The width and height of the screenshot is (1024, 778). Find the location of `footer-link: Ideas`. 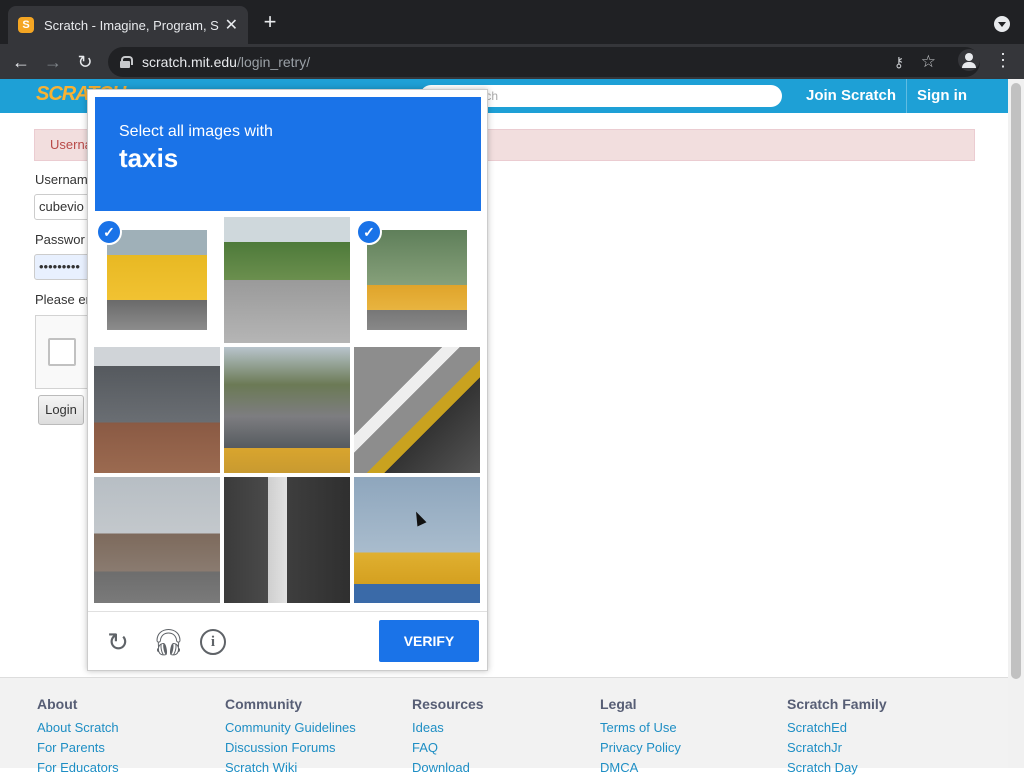

footer-link: Ideas is located at coordinates (448, 728).